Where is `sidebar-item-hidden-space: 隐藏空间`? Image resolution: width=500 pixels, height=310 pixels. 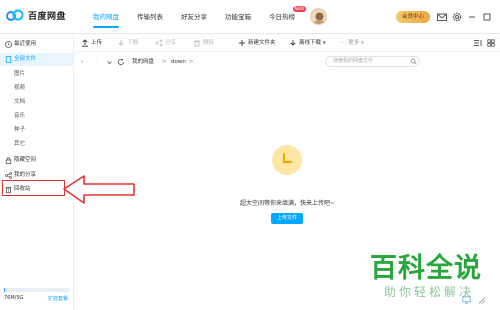
sidebar-item-hidden-space: 隐藏空间 is located at coordinates (37, 160).